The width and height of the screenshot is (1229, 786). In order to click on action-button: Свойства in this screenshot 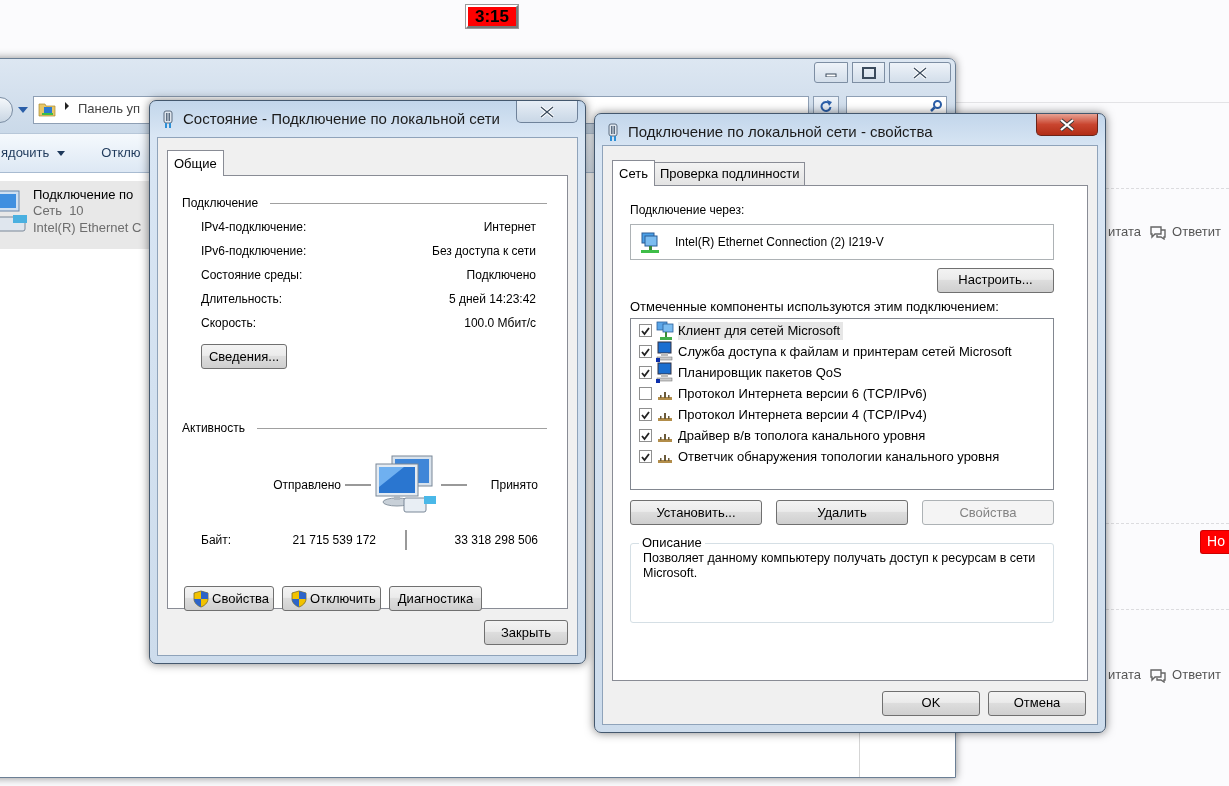, I will do `click(229, 599)`.